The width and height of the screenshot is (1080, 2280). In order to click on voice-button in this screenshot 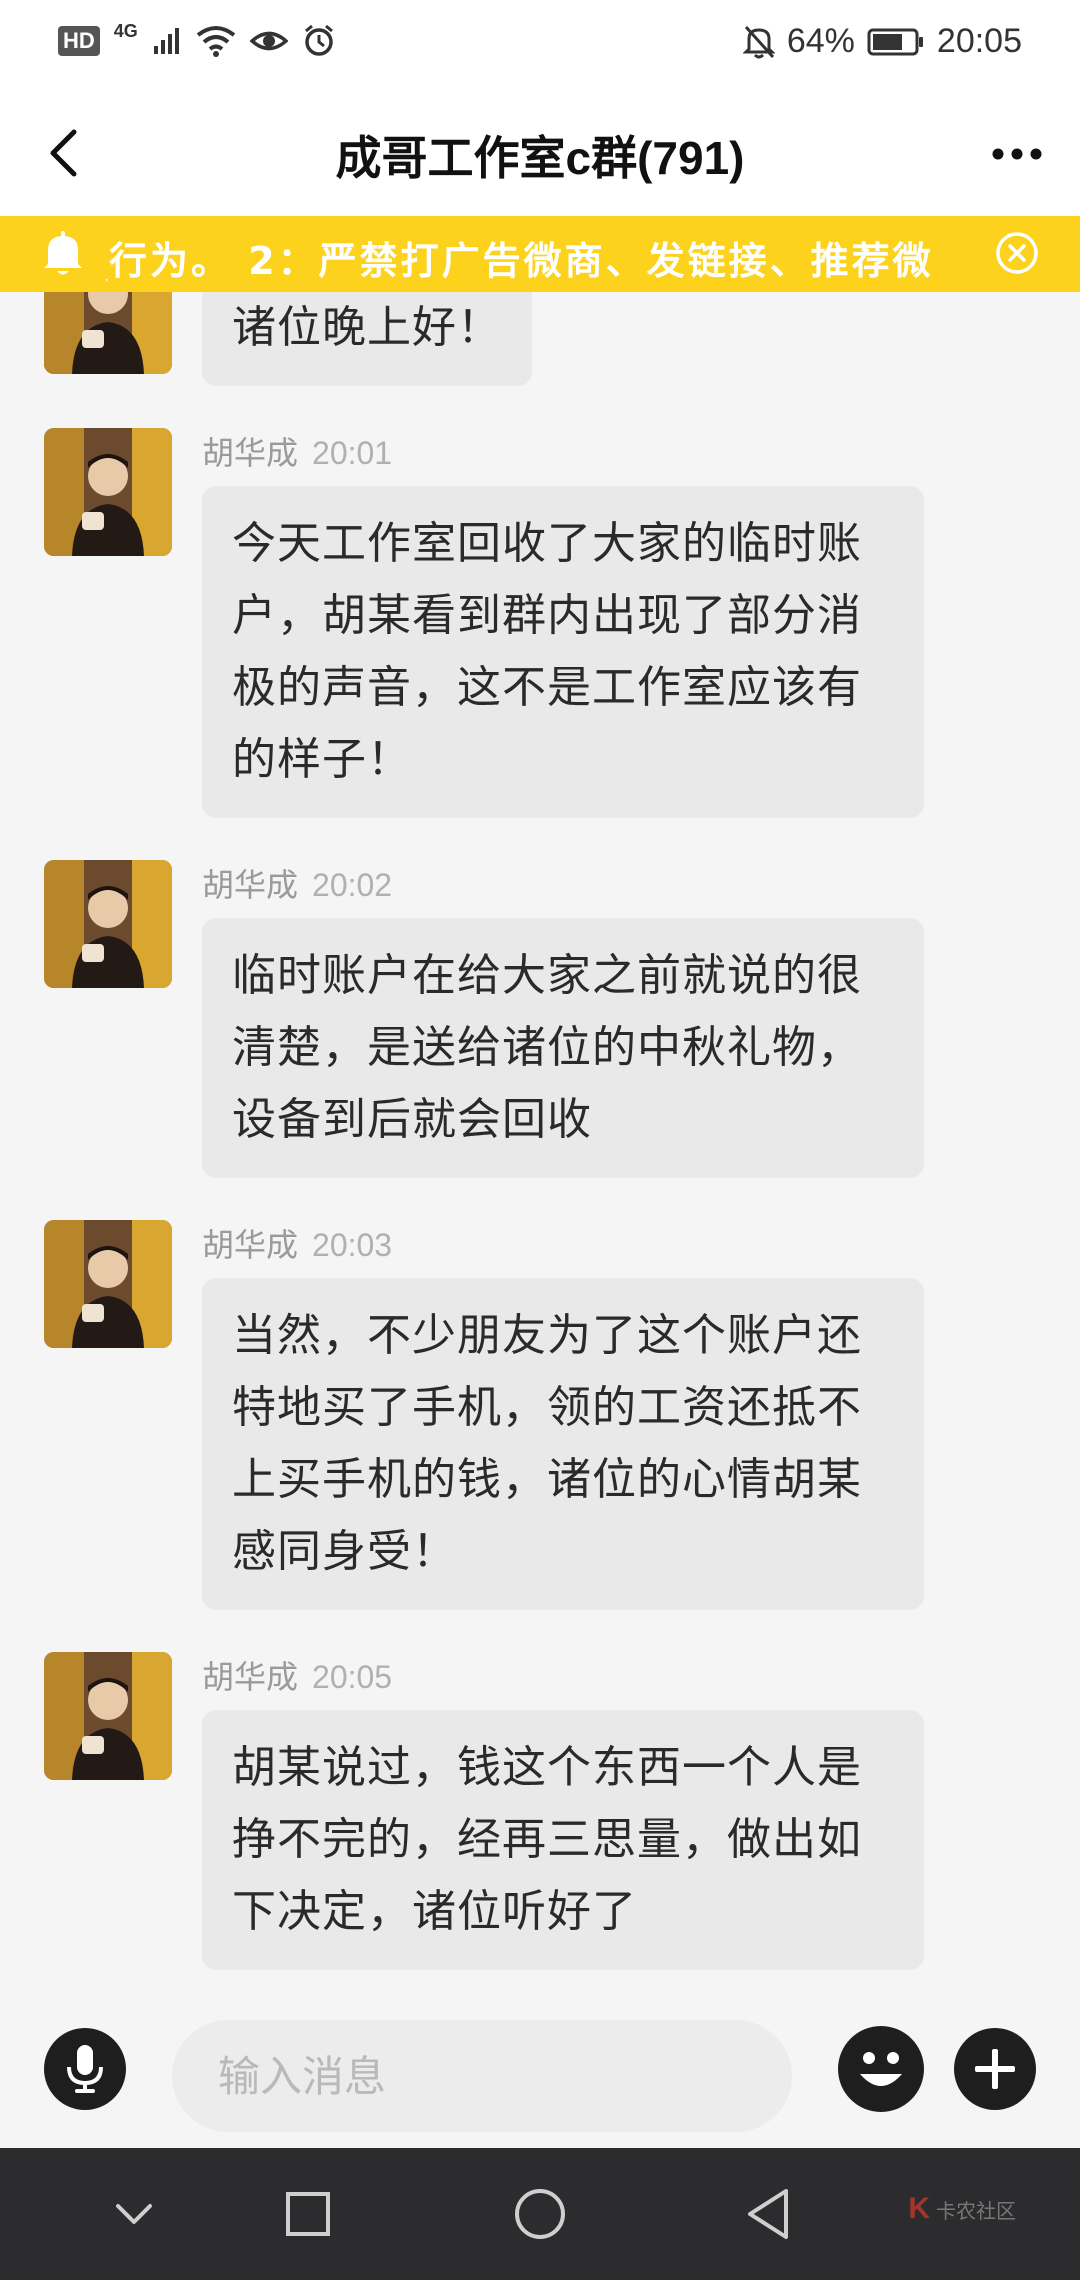, I will do `click(85, 2069)`.